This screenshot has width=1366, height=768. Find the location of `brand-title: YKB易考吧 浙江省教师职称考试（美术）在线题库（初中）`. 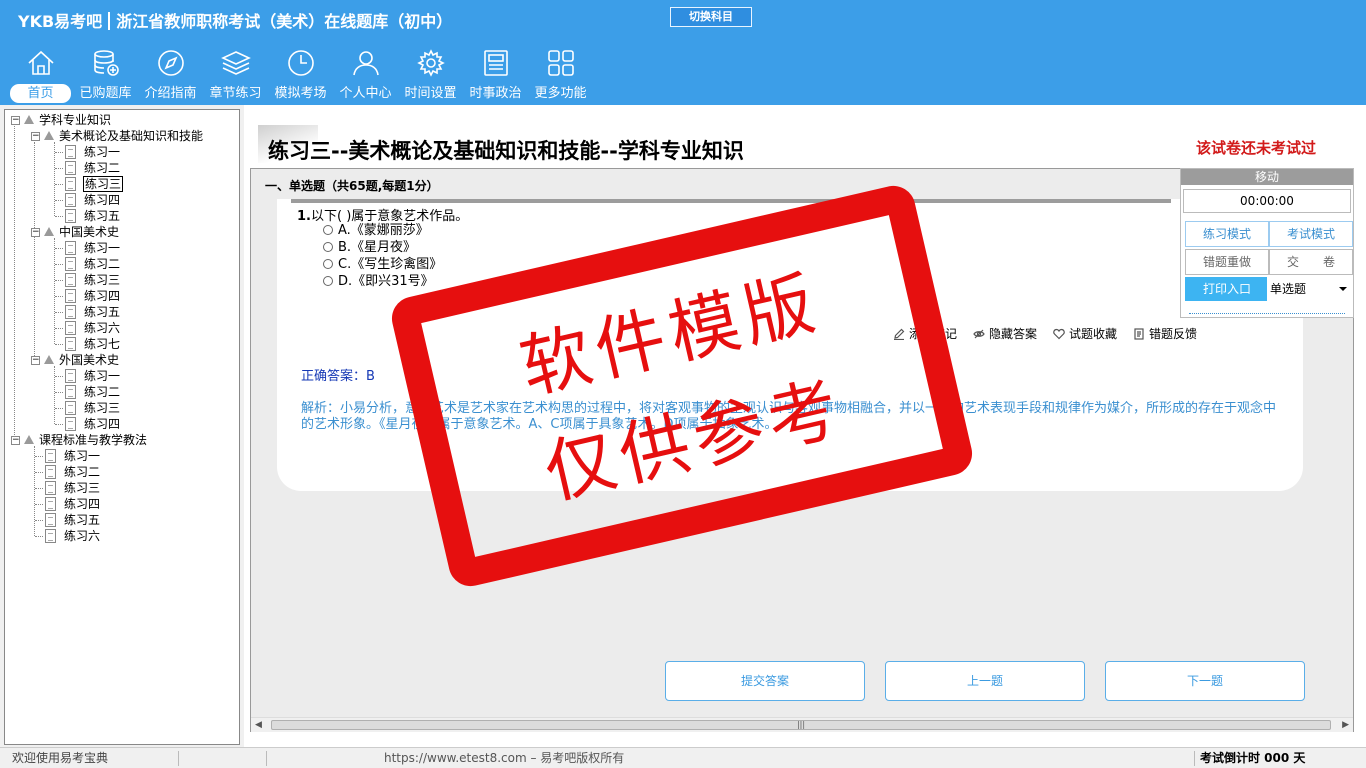

brand-title: YKB易考吧 浙江省教师职称考试（美术）在线题库（初中） is located at coordinates (235, 20).